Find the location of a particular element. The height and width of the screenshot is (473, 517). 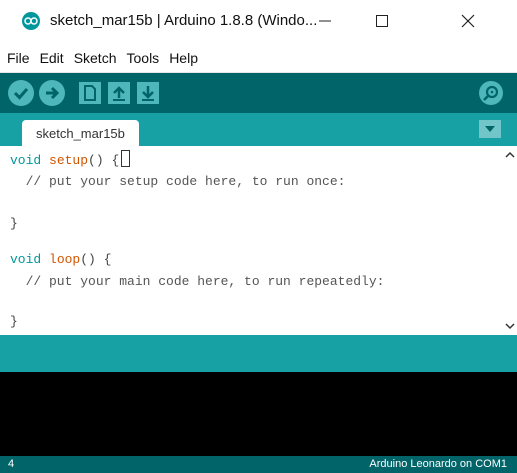

open-button is located at coordinates (119, 93).